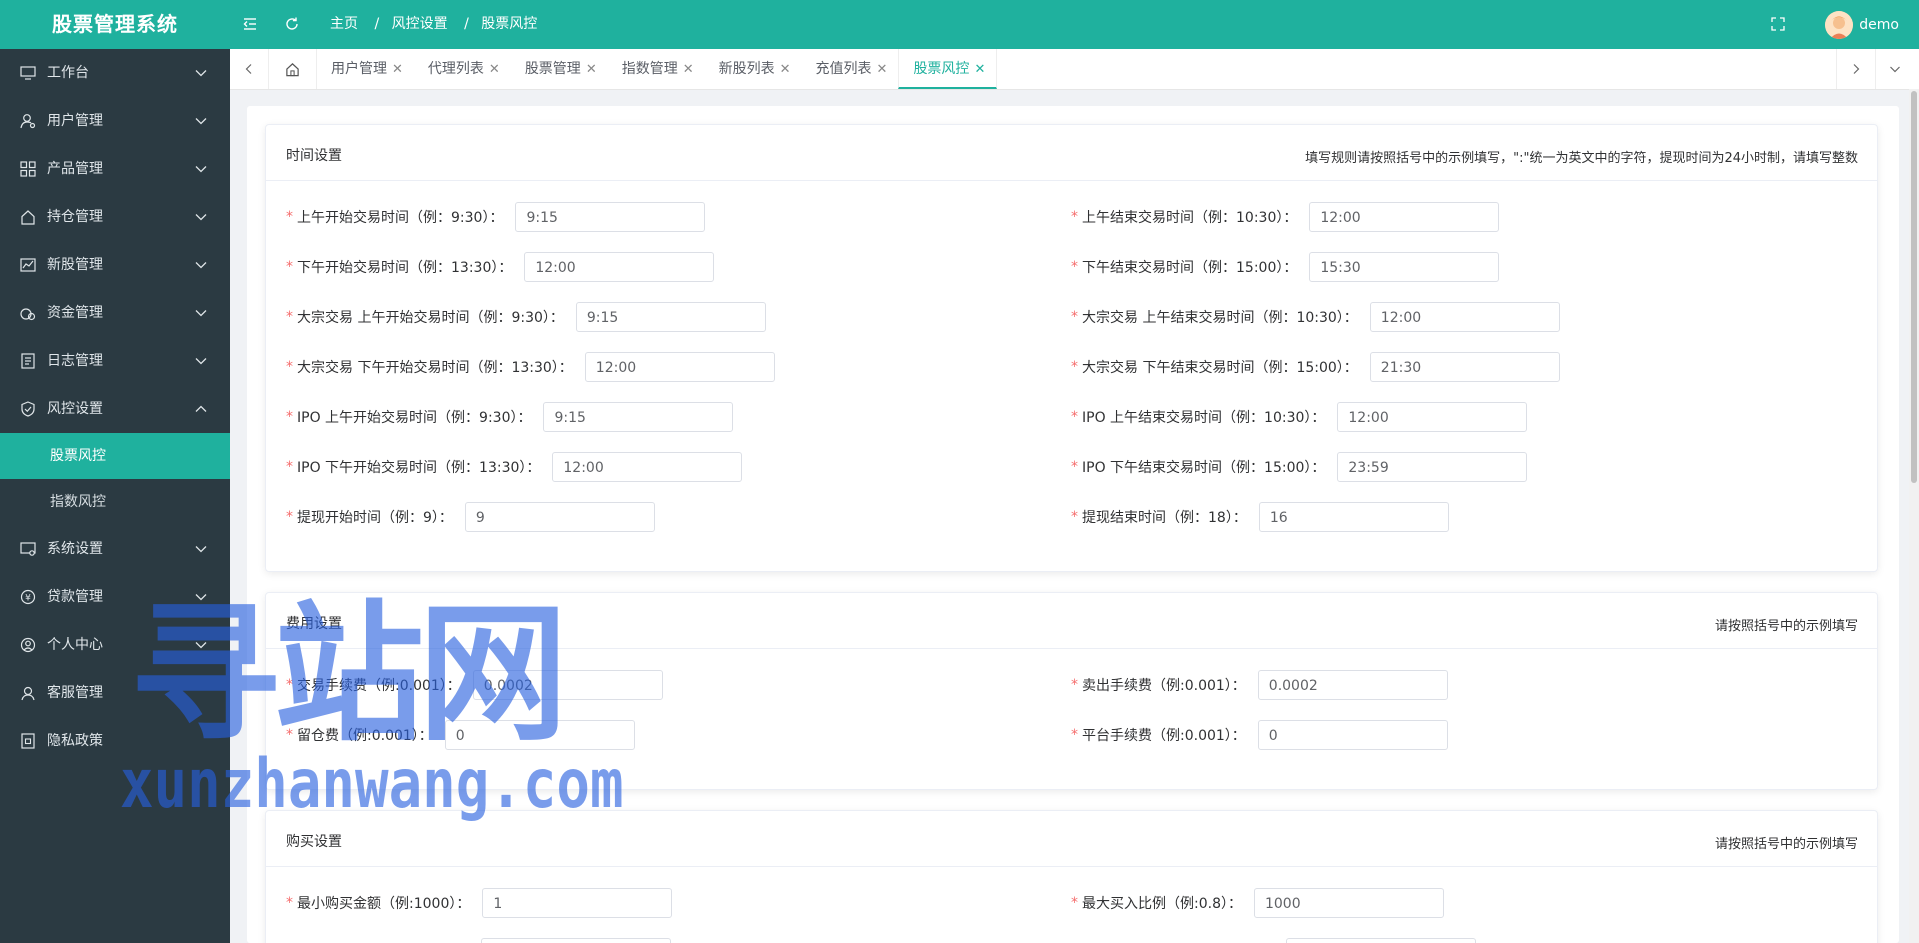  Describe the element at coordinates (115, 693) in the screenshot. I see `sidebar-item-customer-service: 客服管理` at that location.